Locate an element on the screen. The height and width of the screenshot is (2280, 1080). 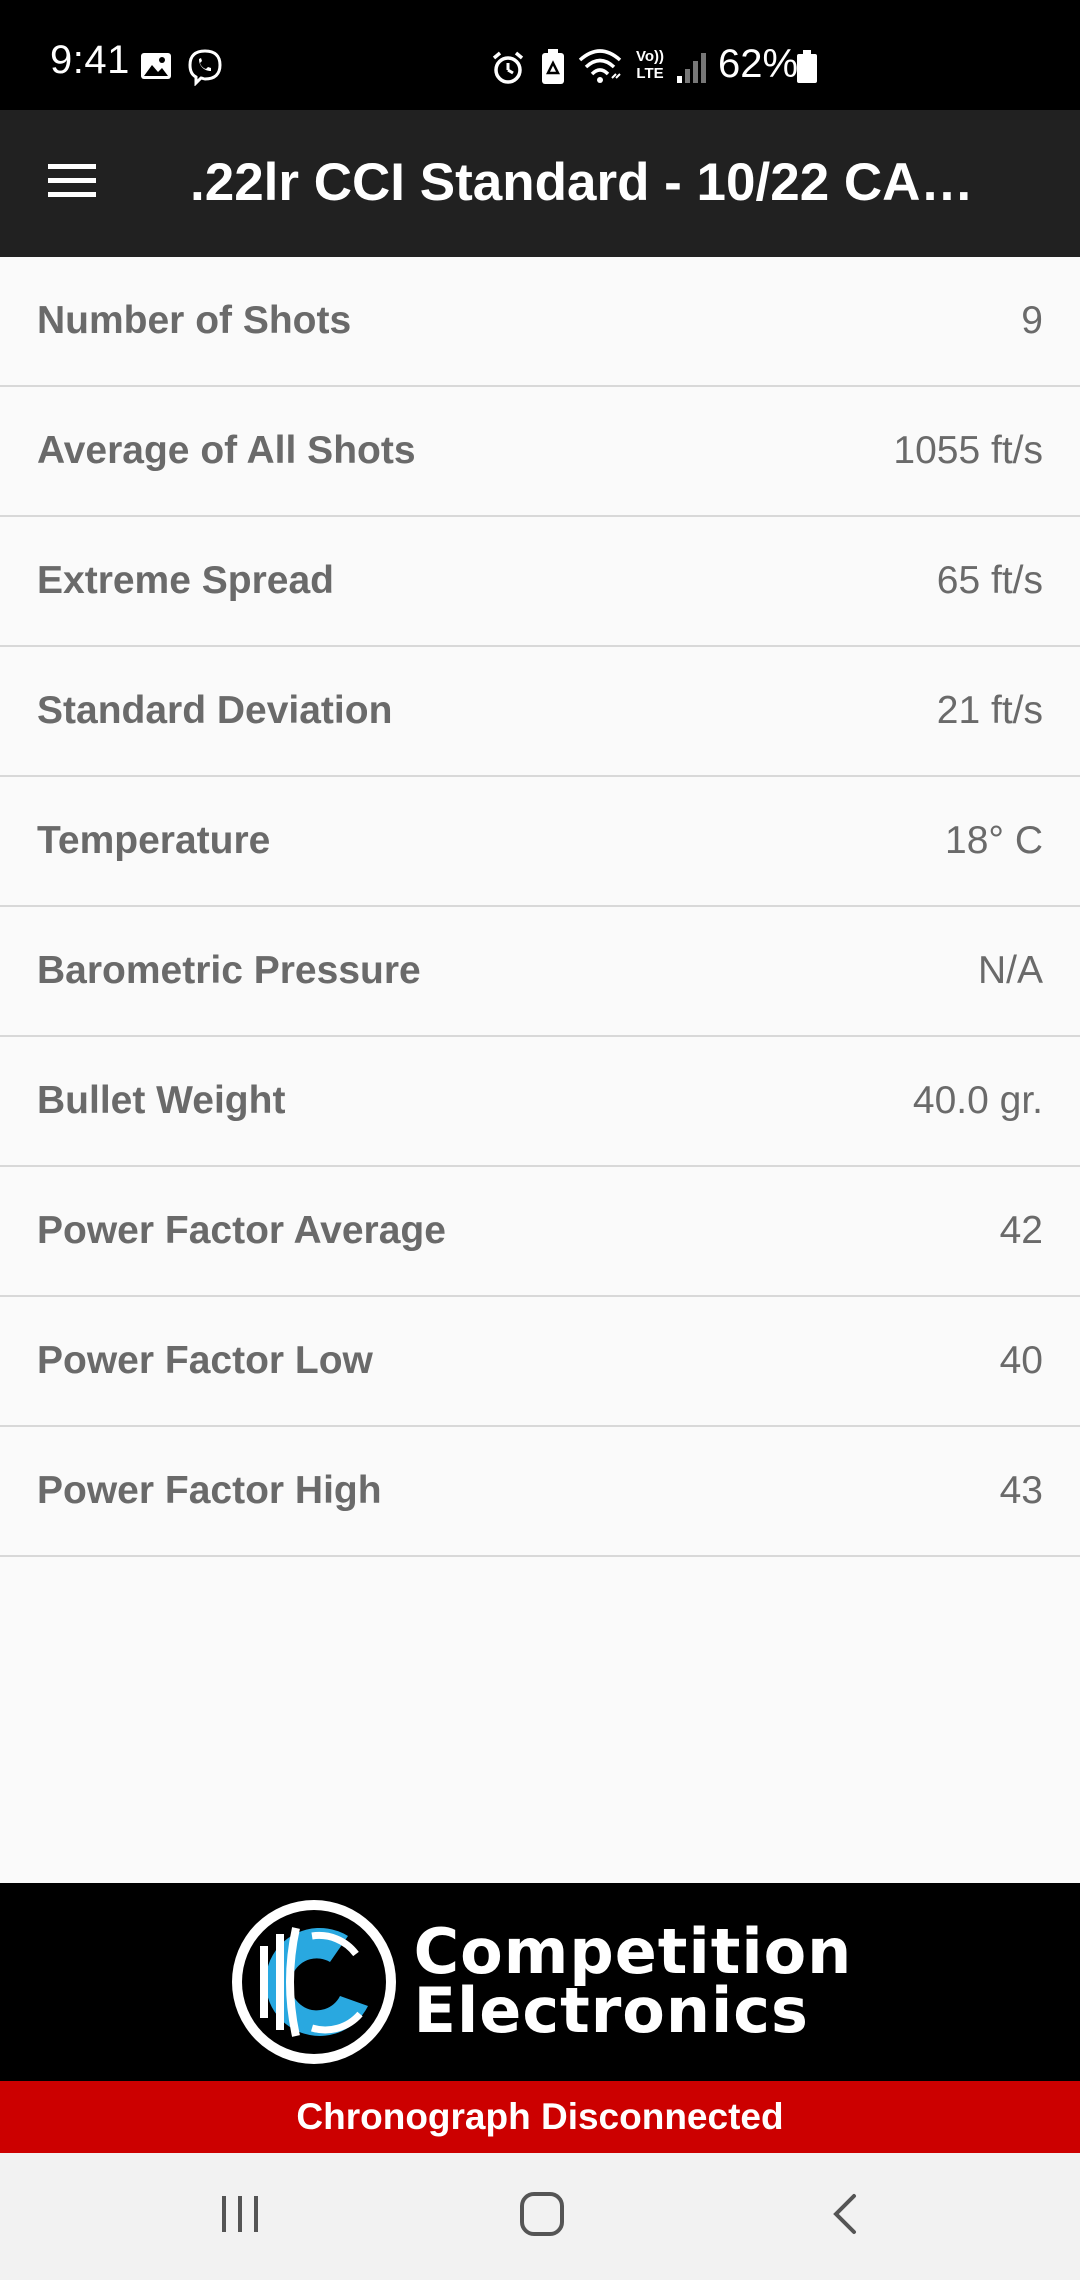
stat-label: Standard Deviation is located at coordinates (215, 710).